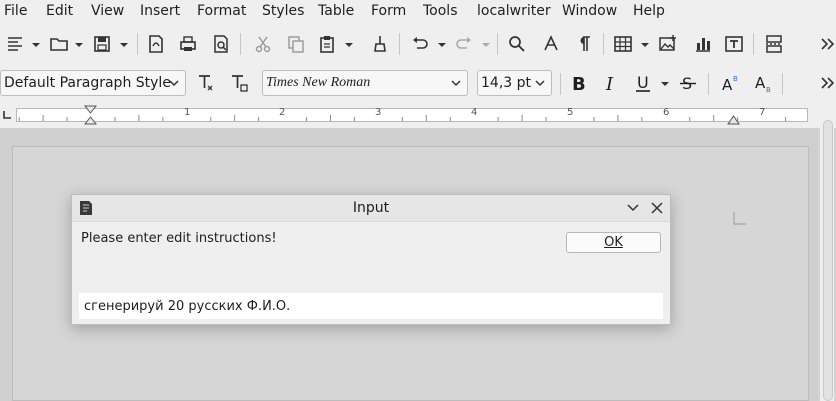 The height and width of the screenshot is (401, 836). Describe the element at coordinates (388, 11) in the screenshot. I see `menu-form: Form` at that location.